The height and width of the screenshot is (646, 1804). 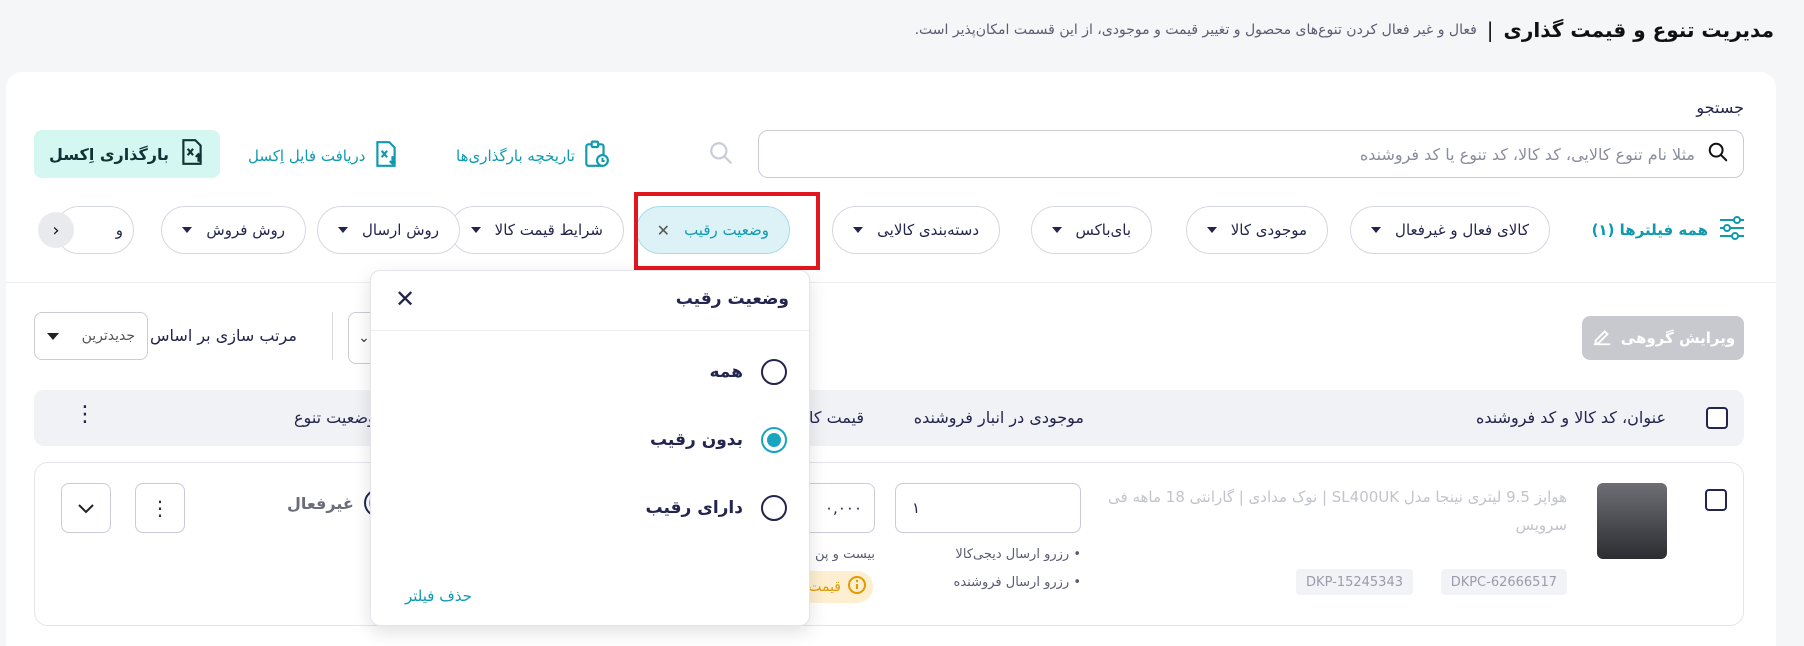 What do you see at coordinates (696, 440) in the screenshot?
I see `option-label: بدون رقیب` at bounding box center [696, 440].